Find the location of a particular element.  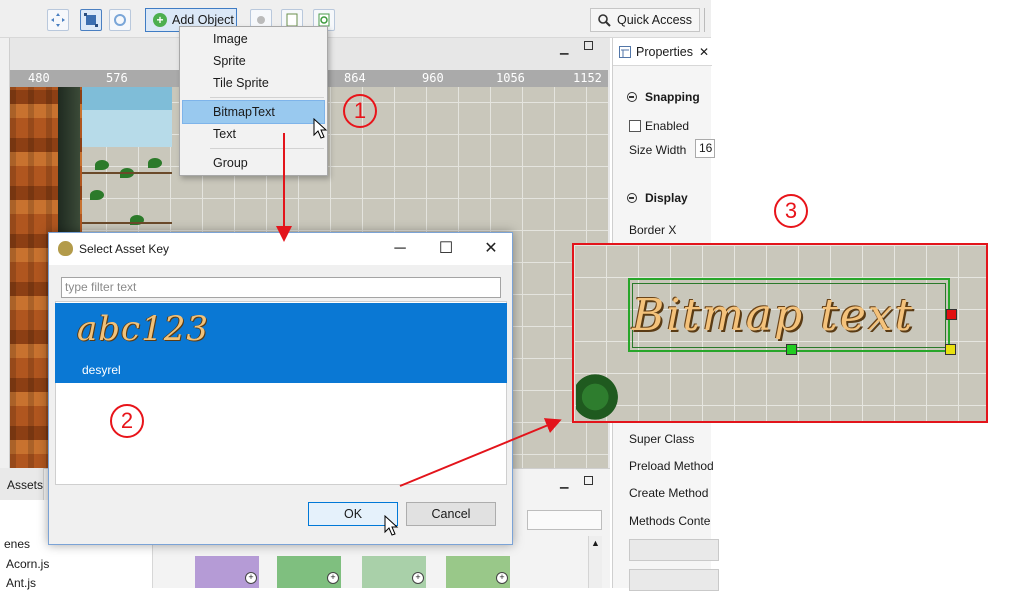

arrow-dialog-to-result is located at coordinates (480, 452).